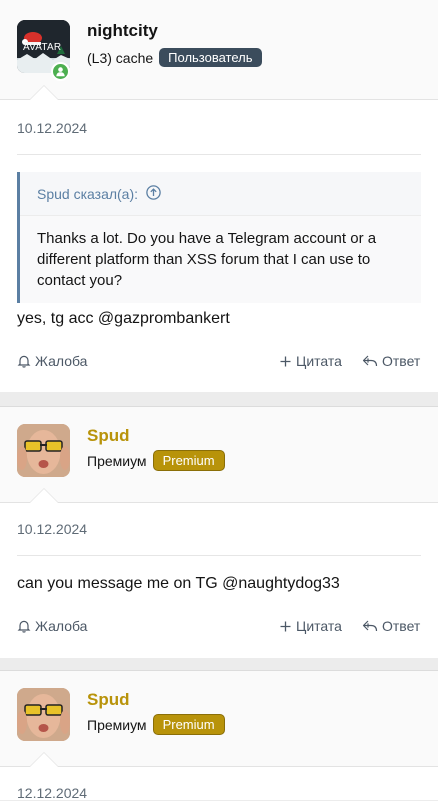 The height and width of the screenshot is (801, 438). Describe the element at coordinates (52, 793) in the screenshot. I see `post-date: 12.12.2024` at that location.